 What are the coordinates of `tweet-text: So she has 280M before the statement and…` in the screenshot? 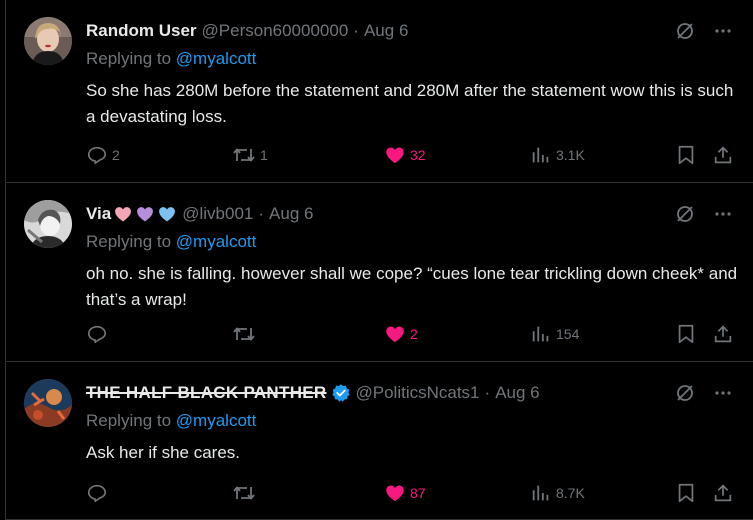 It's located at (410, 103).